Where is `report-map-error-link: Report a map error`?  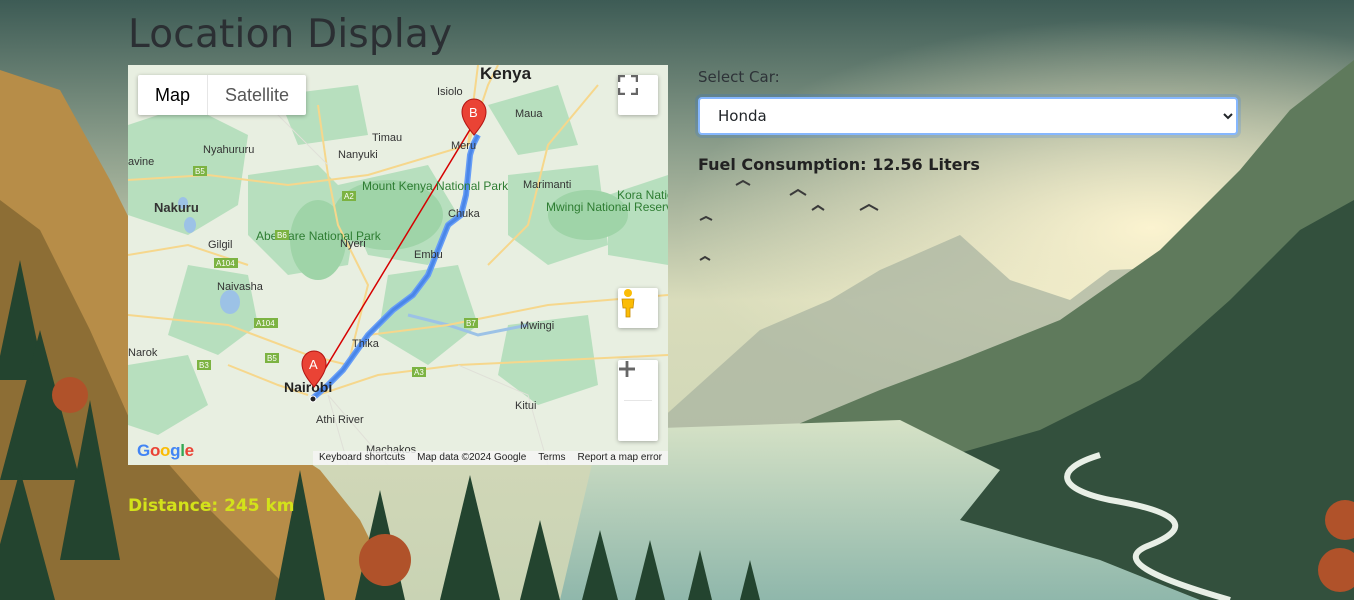
report-map-error-link: Report a map error is located at coordinates (620, 458).